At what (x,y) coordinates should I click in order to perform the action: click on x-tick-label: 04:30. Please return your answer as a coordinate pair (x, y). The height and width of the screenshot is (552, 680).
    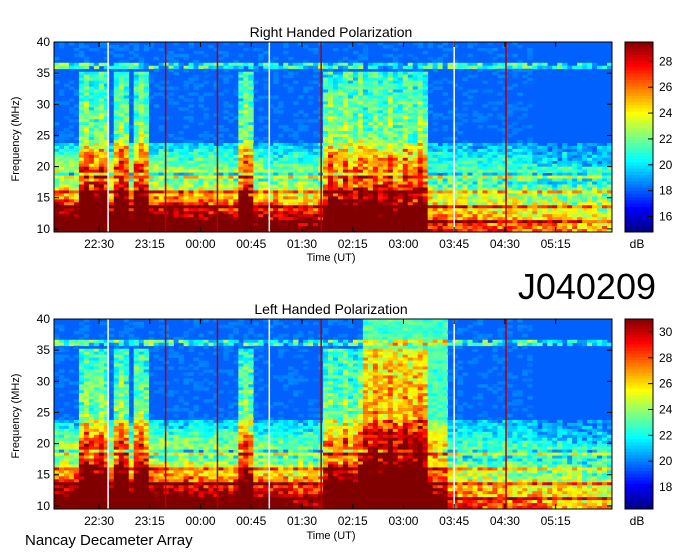
    Looking at the image, I should click on (505, 244).